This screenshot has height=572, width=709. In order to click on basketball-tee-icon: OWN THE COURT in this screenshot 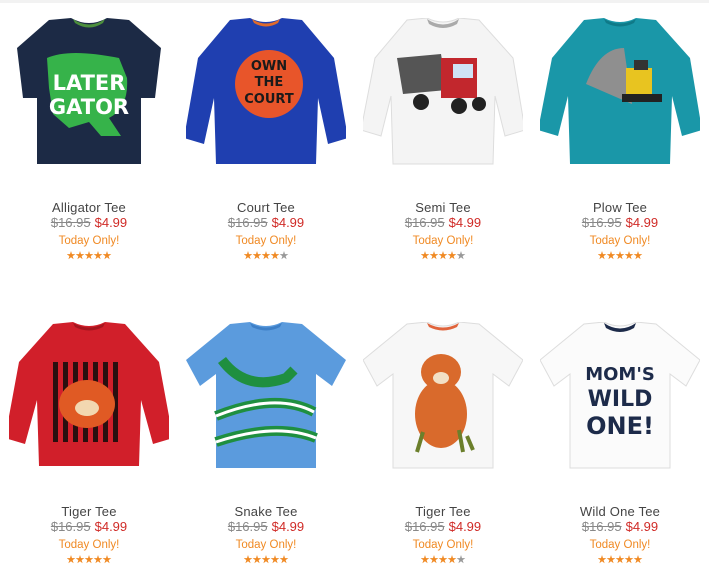, I will do `click(266, 93)`.